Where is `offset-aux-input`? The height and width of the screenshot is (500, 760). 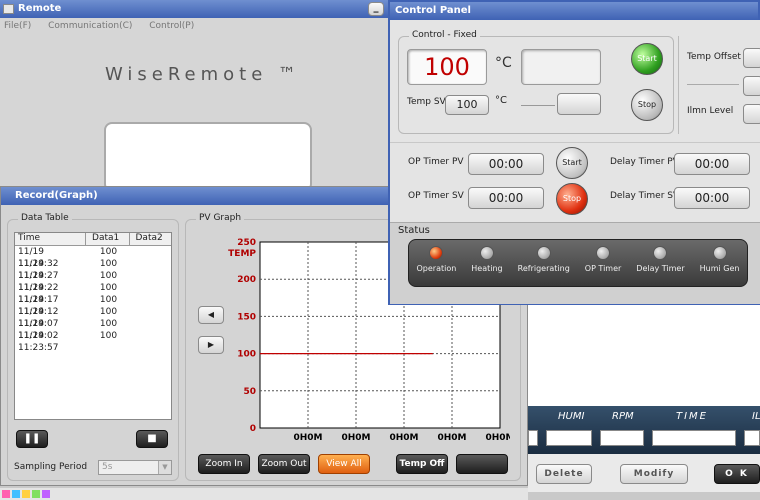 offset-aux-input is located at coordinates (751, 86).